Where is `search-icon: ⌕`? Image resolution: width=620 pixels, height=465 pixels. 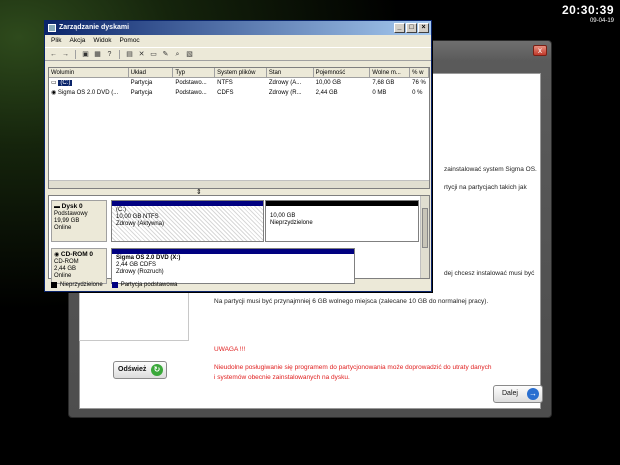 search-icon: ⌕ is located at coordinates (177, 54).